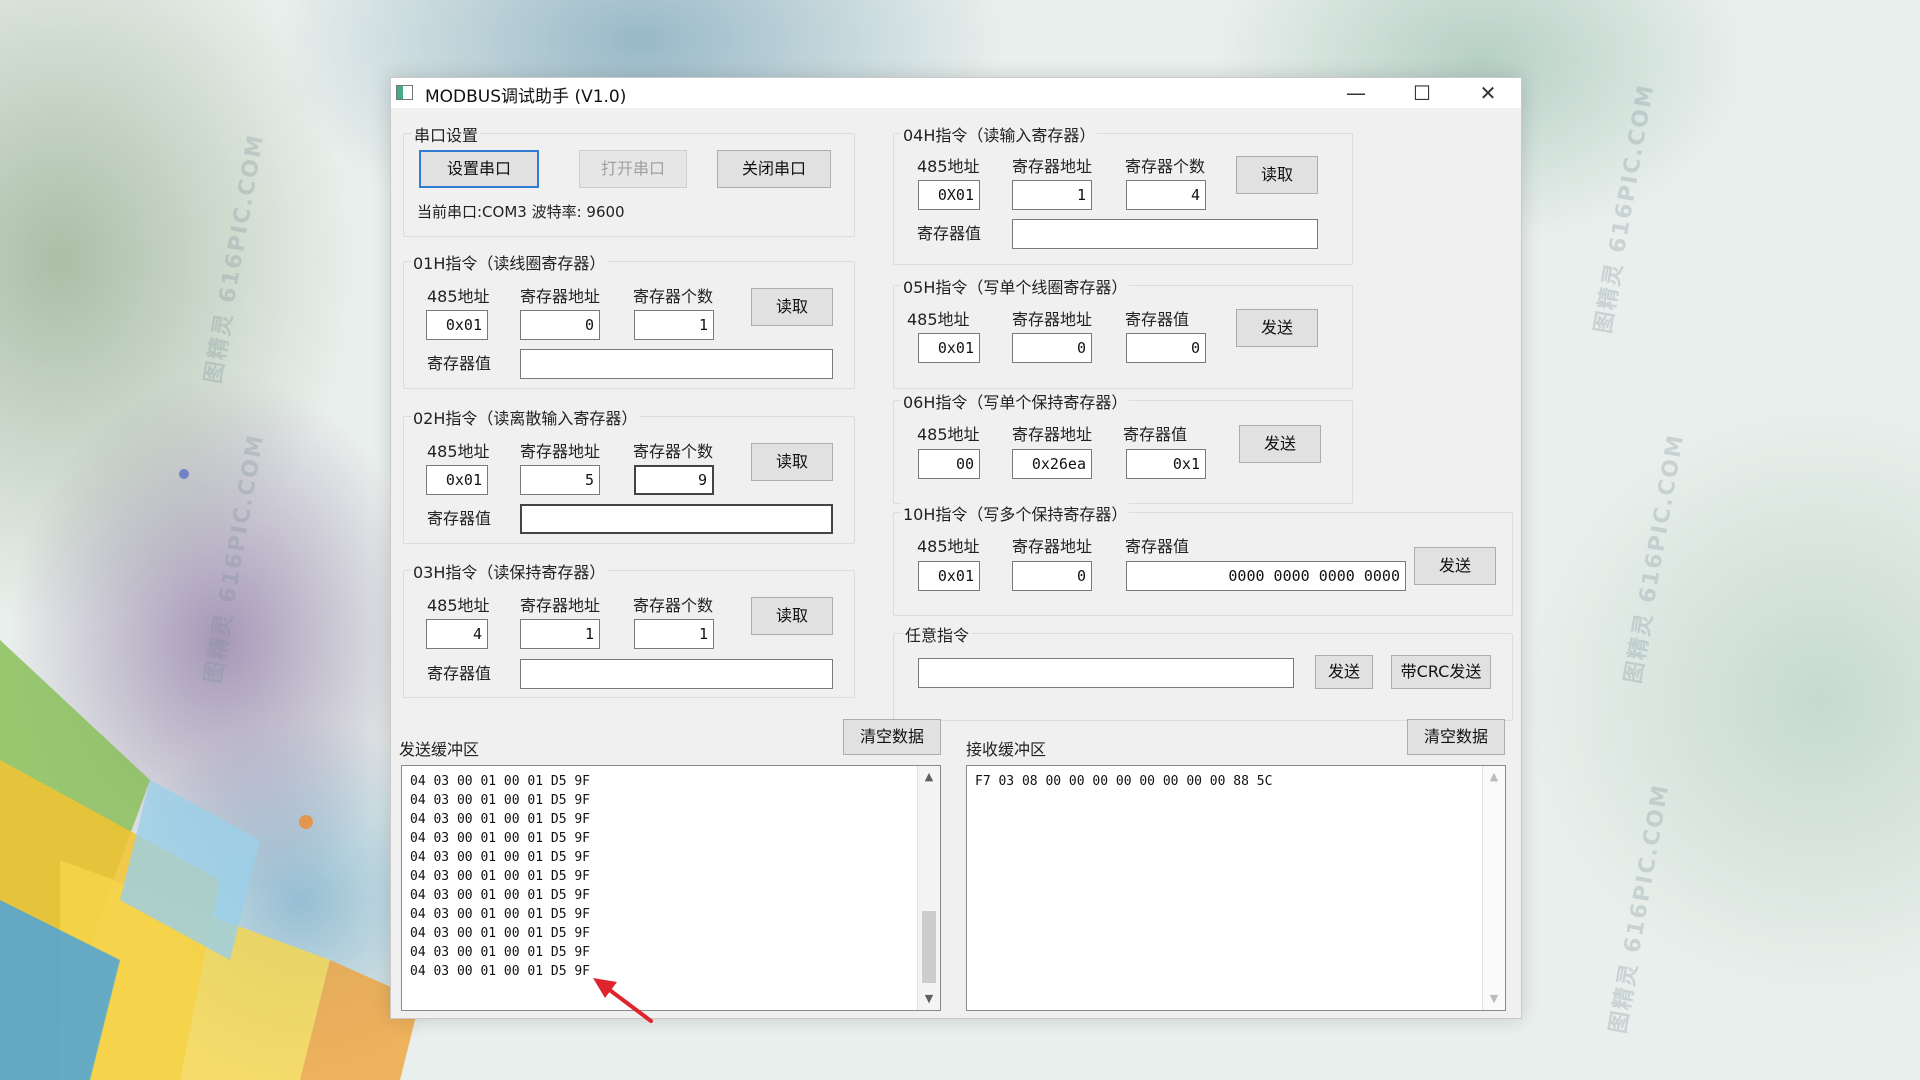  I want to click on cmd06-col-regaddr: 寄存器地址, so click(1052, 434).